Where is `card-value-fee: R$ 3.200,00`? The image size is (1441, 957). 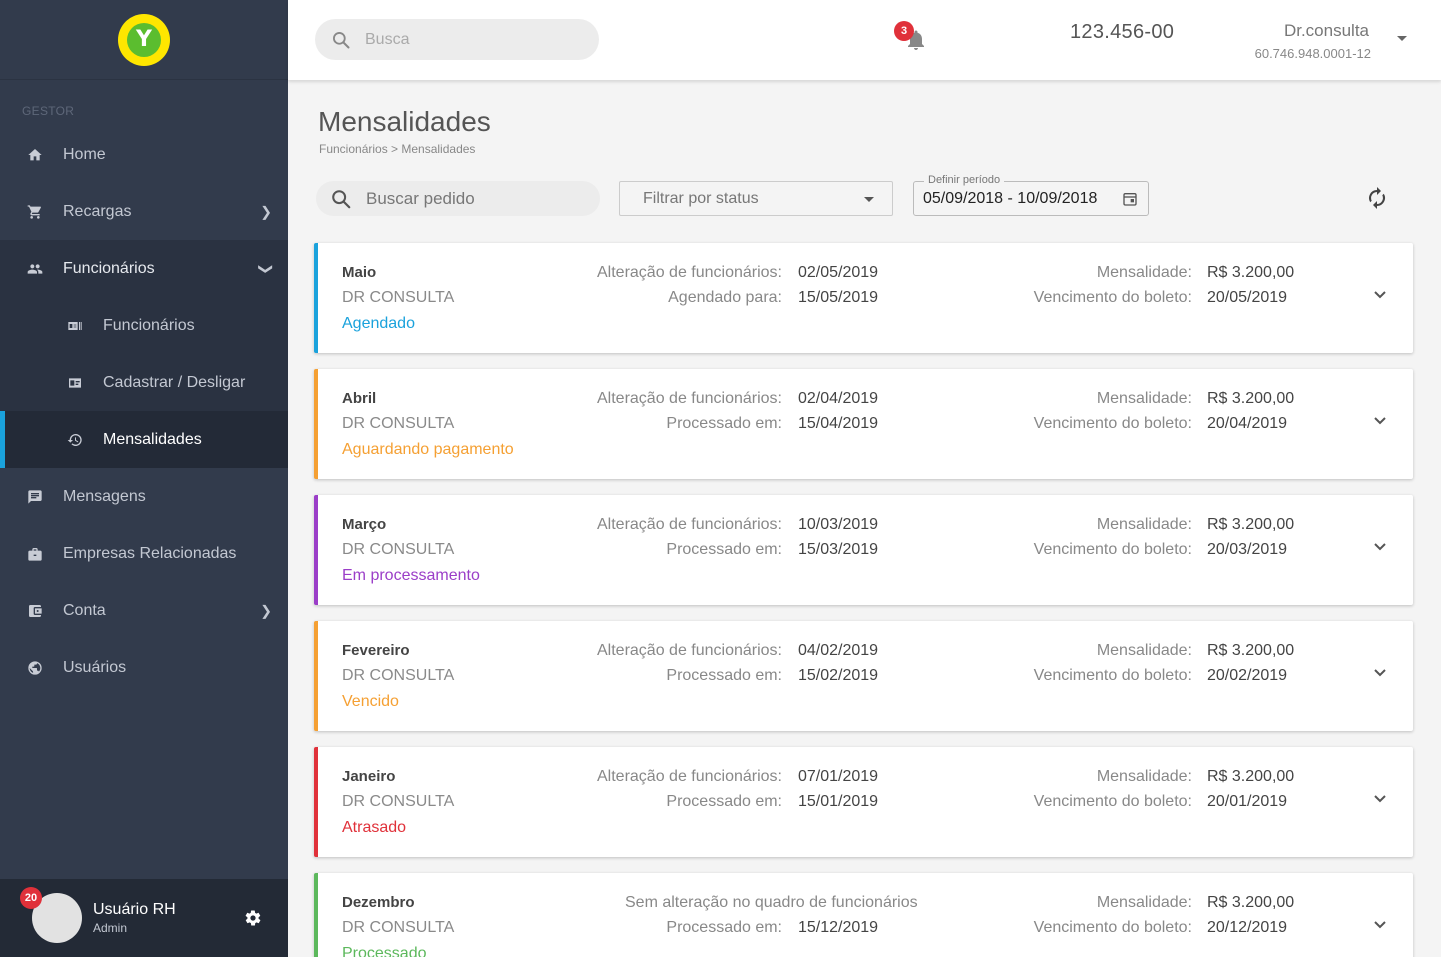 card-value-fee: R$ 3.200,00 is located at coordinates (1251, 902).